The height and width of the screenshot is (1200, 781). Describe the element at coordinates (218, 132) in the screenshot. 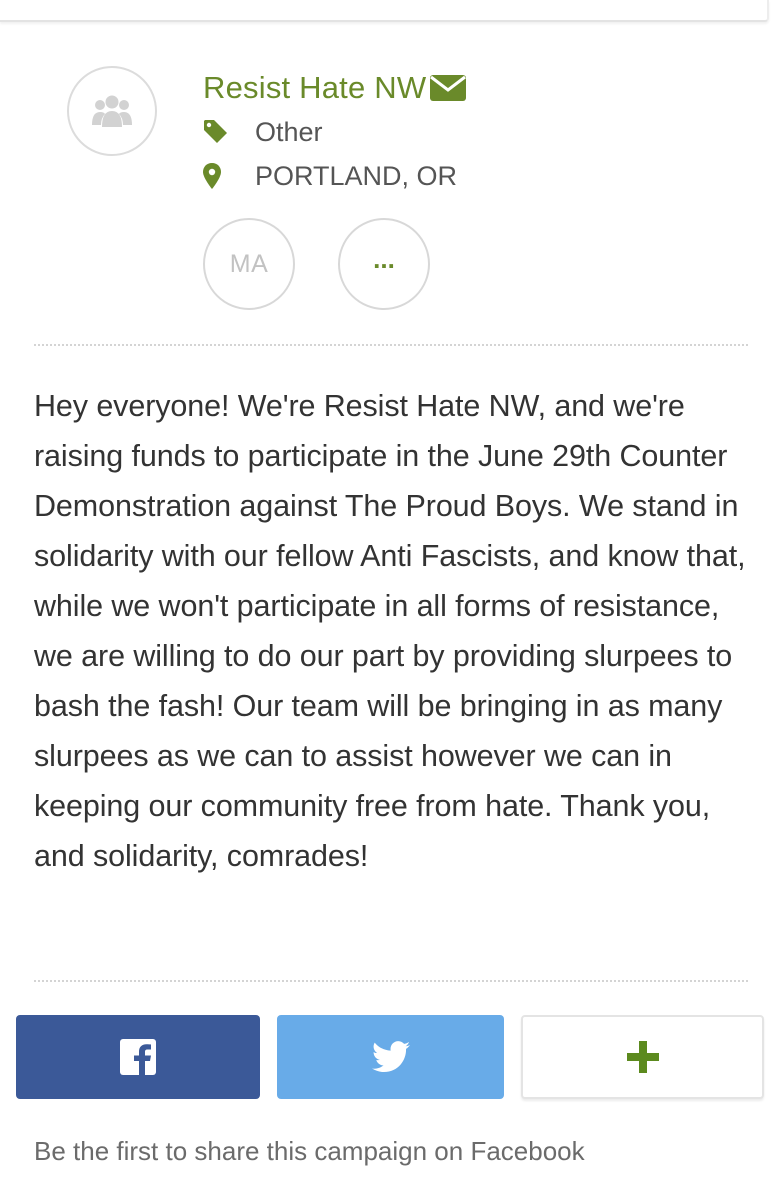

I see `tag-icon` at that location.